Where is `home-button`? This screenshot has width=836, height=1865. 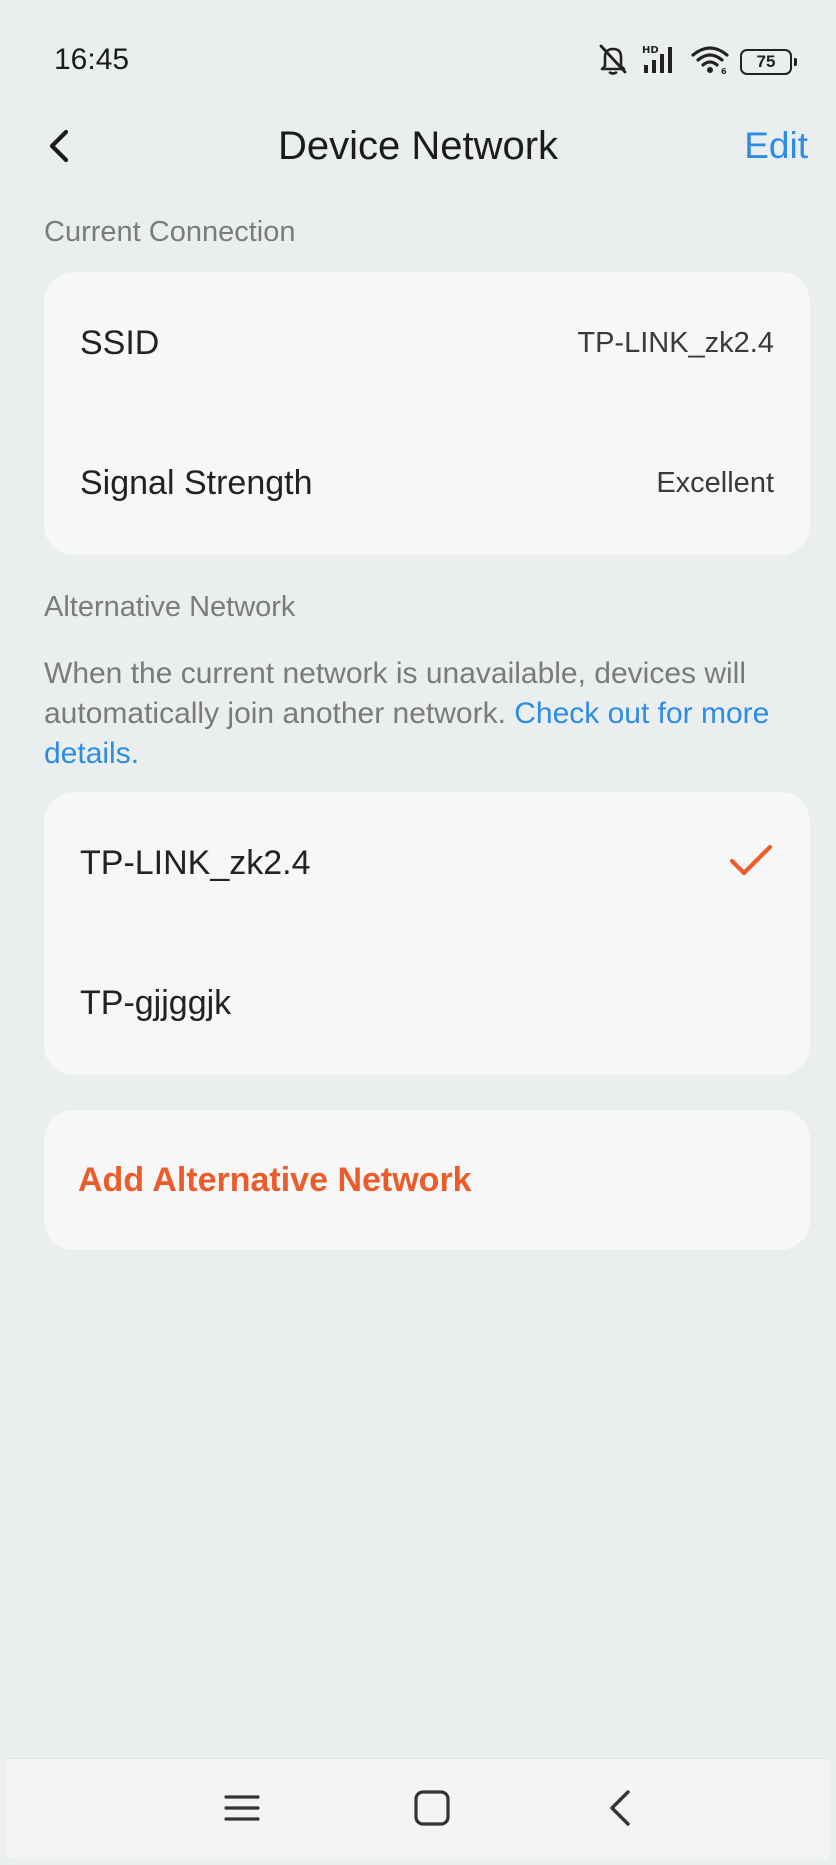 home-button is located at coordinates (432, 1810).